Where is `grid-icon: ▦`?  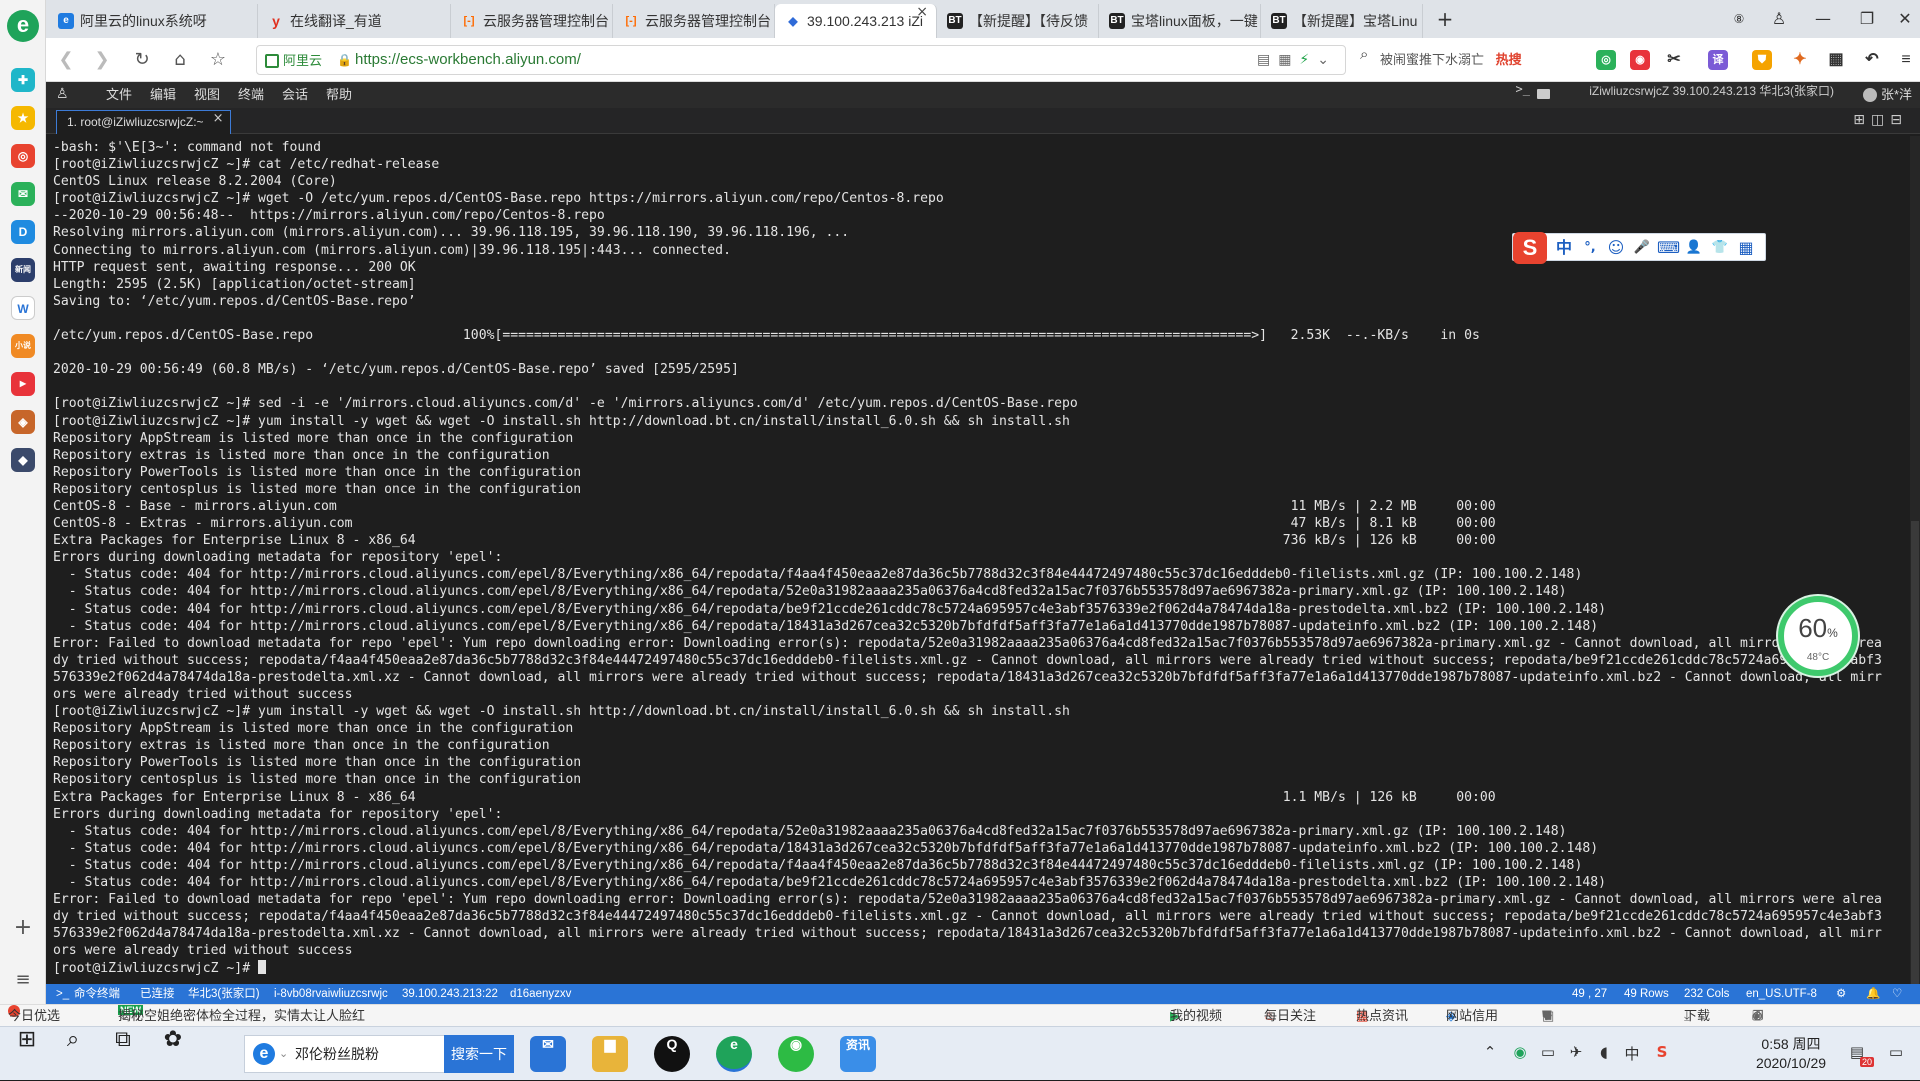 grid-icon: ▦ is located at coordinates (1288, 60).